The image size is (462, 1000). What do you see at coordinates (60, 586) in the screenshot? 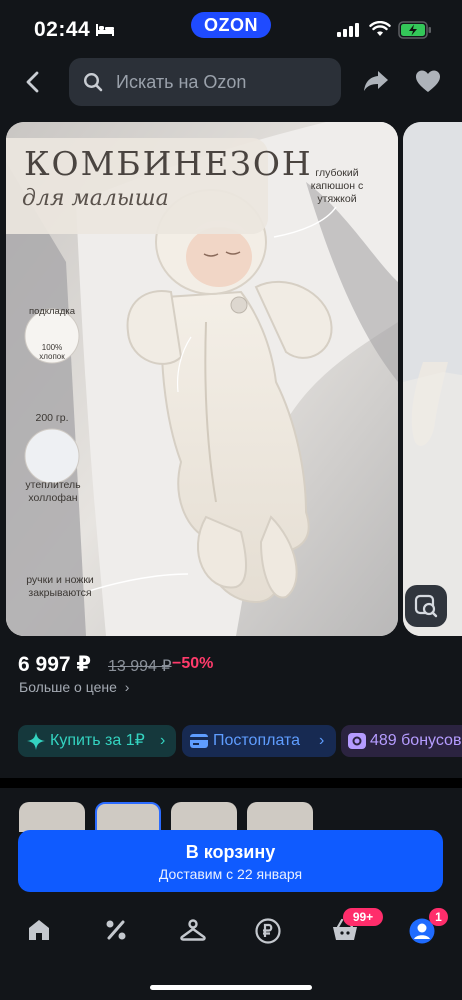
I see `note-closing: ручки и ножки закрываются` at bounding box center [60, 586].